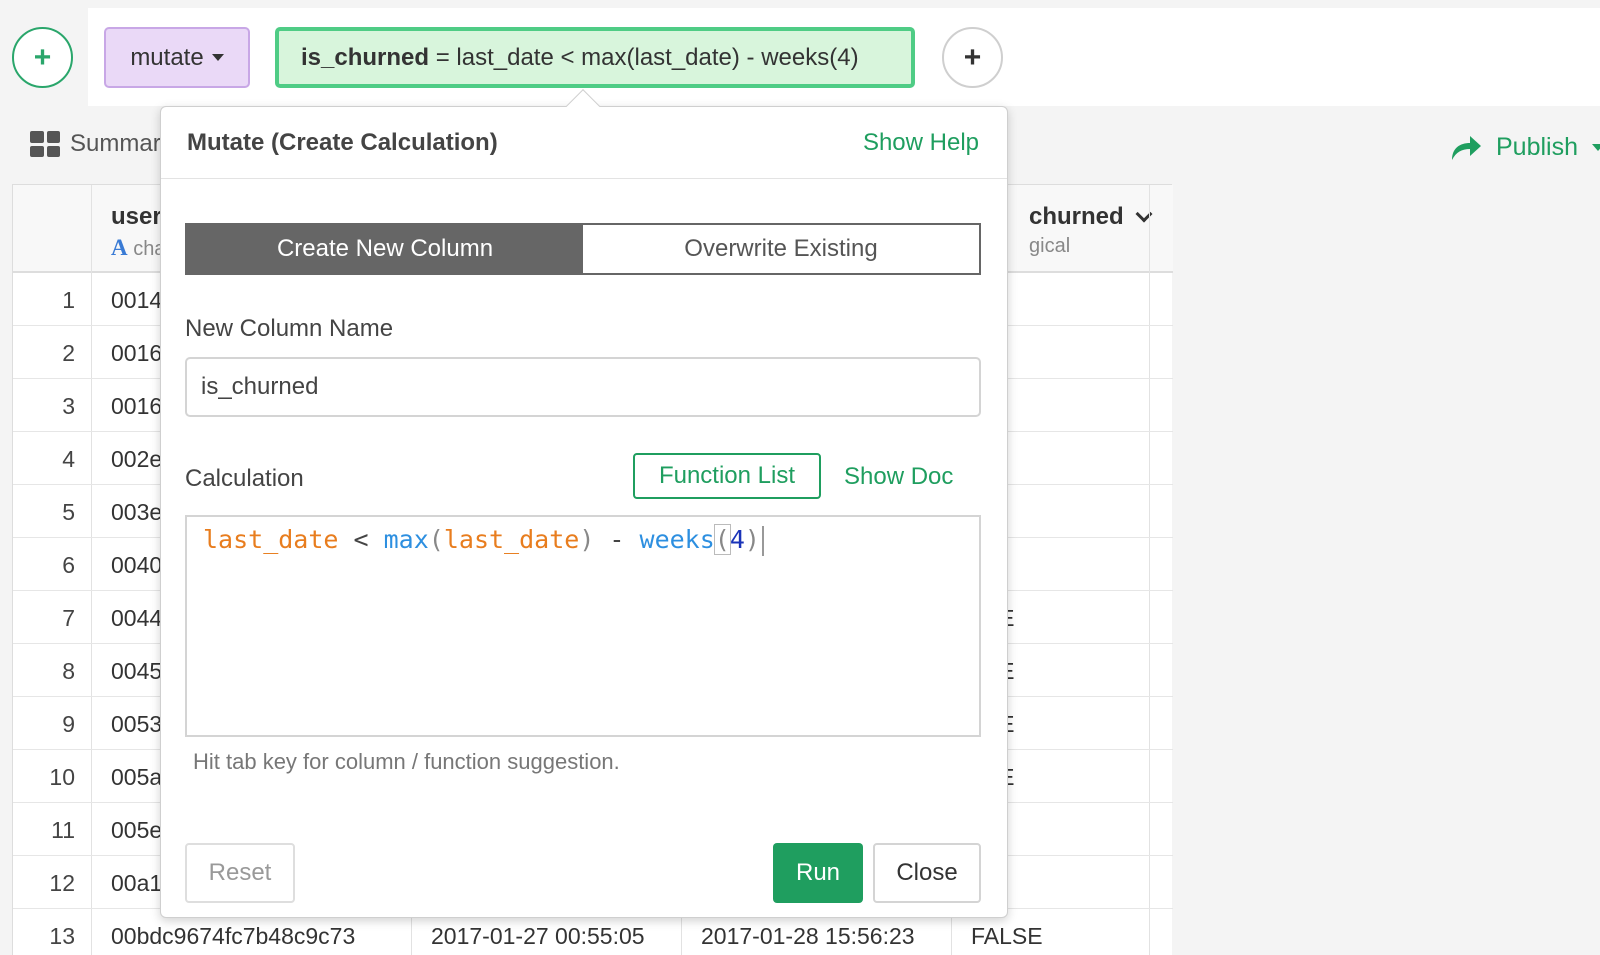  I want to click on text-cursor, so click(762, 541).